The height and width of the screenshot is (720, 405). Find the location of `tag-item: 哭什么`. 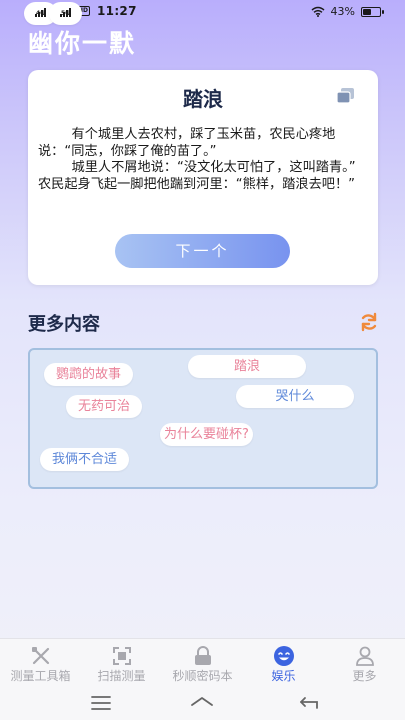

tag-item: 哭什么 is located at coordinates (295, 396).